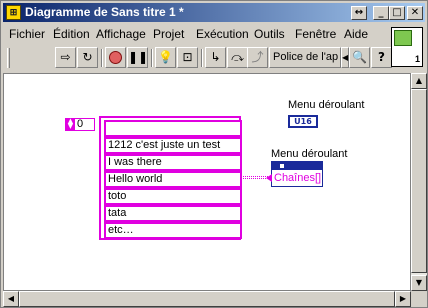 The width and height of the screenshot is (428, 308). Describe the element at coordinates (419, 81) in the screenshot. I see `scroll-up-icon: ▲` at that location.